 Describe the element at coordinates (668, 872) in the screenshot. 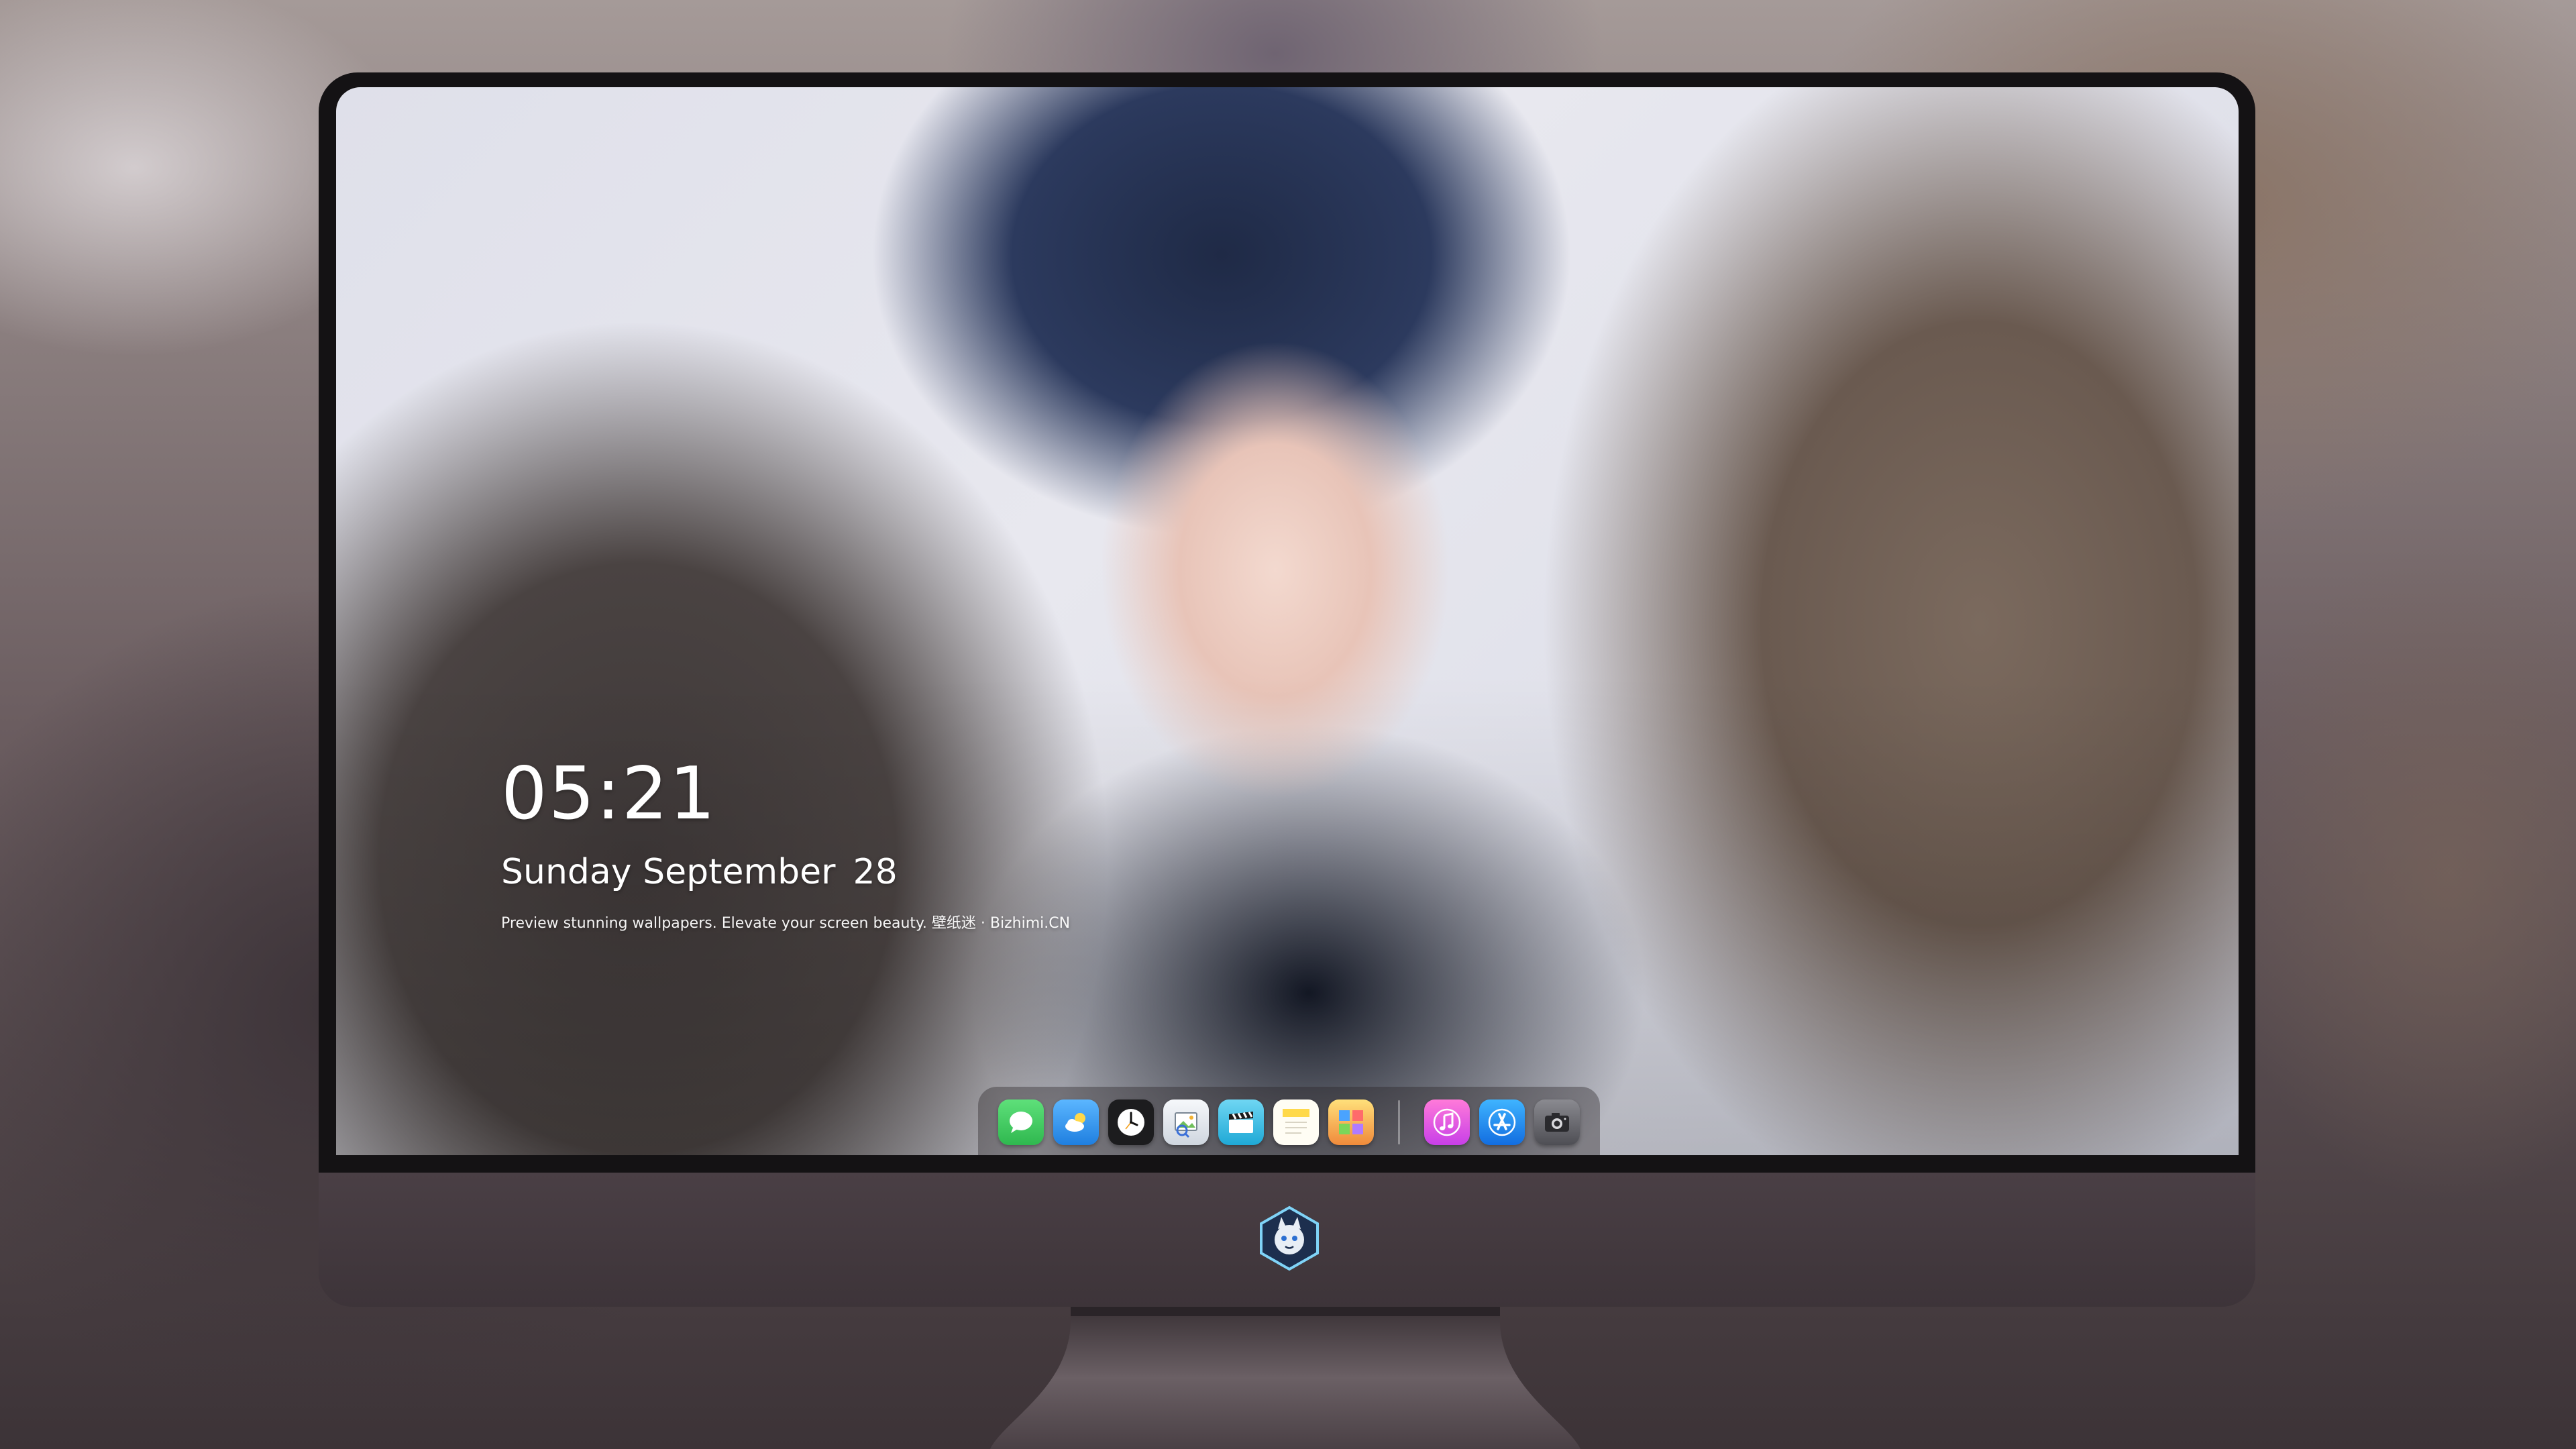

I see `clock-weekday-month: Sunday September` at that location.